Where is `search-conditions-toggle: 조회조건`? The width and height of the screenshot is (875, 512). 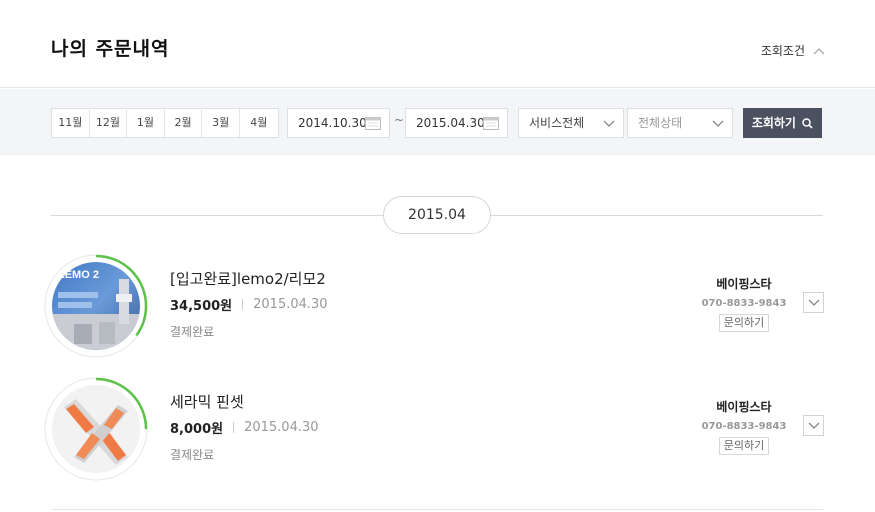 search-conditions-toggle: 조회조건 is located at coordinates (793, 50).